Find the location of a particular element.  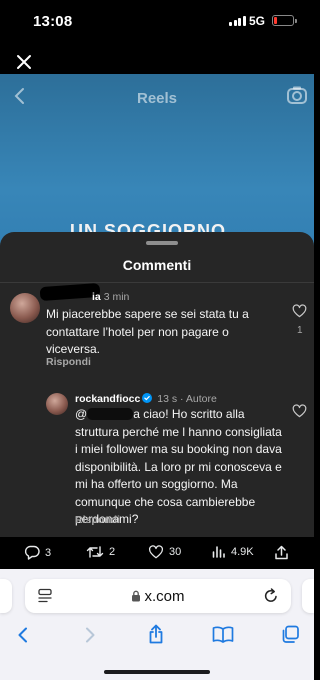

share-action is located at coordinates (281, 552).